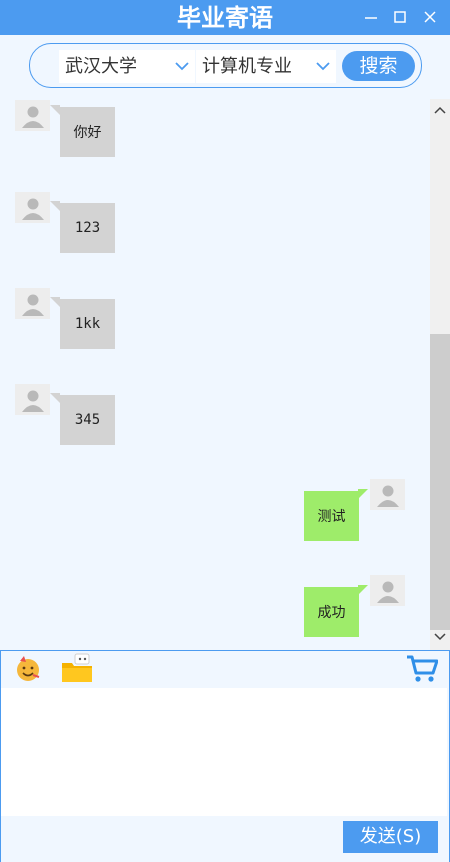  I want to click on maximize-button, so click(400, 17).